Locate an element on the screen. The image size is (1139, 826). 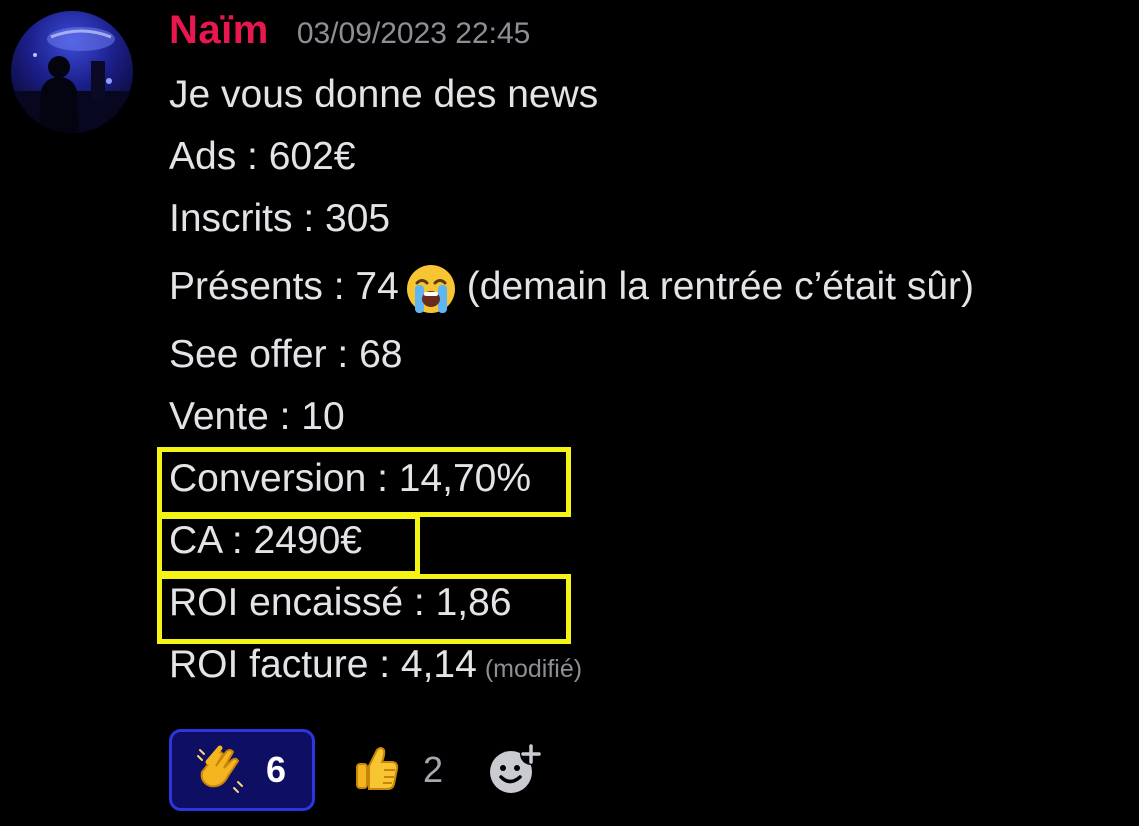
presents-suffix: (demain la rentrée c’était sûr) is located at coordinates (720, 286).